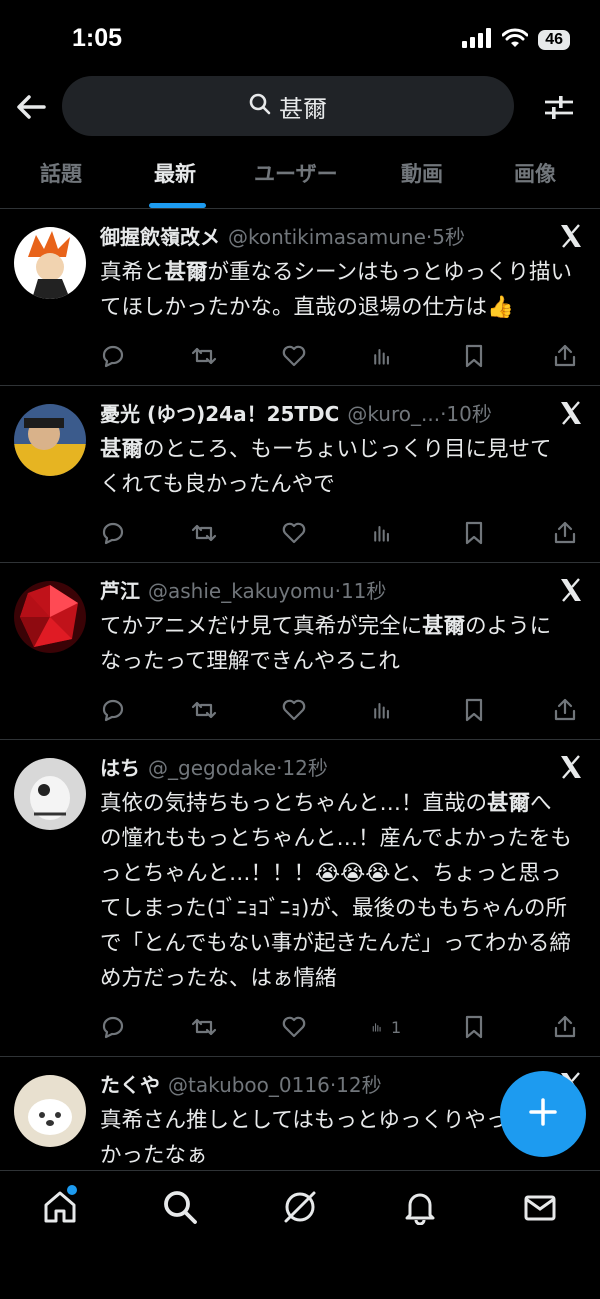  I want to click on grok-icon, so click(300, 1207).